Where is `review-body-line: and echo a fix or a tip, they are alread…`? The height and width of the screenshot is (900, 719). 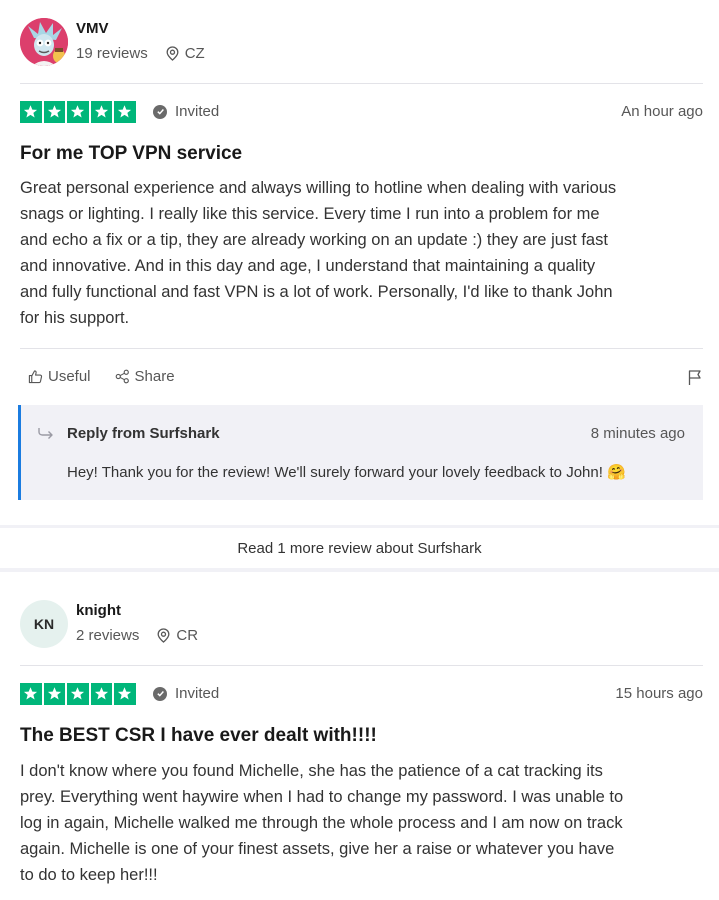 review-body-line: and echo a fix or a tip, they are alread… is located at coordinates (314, 240).